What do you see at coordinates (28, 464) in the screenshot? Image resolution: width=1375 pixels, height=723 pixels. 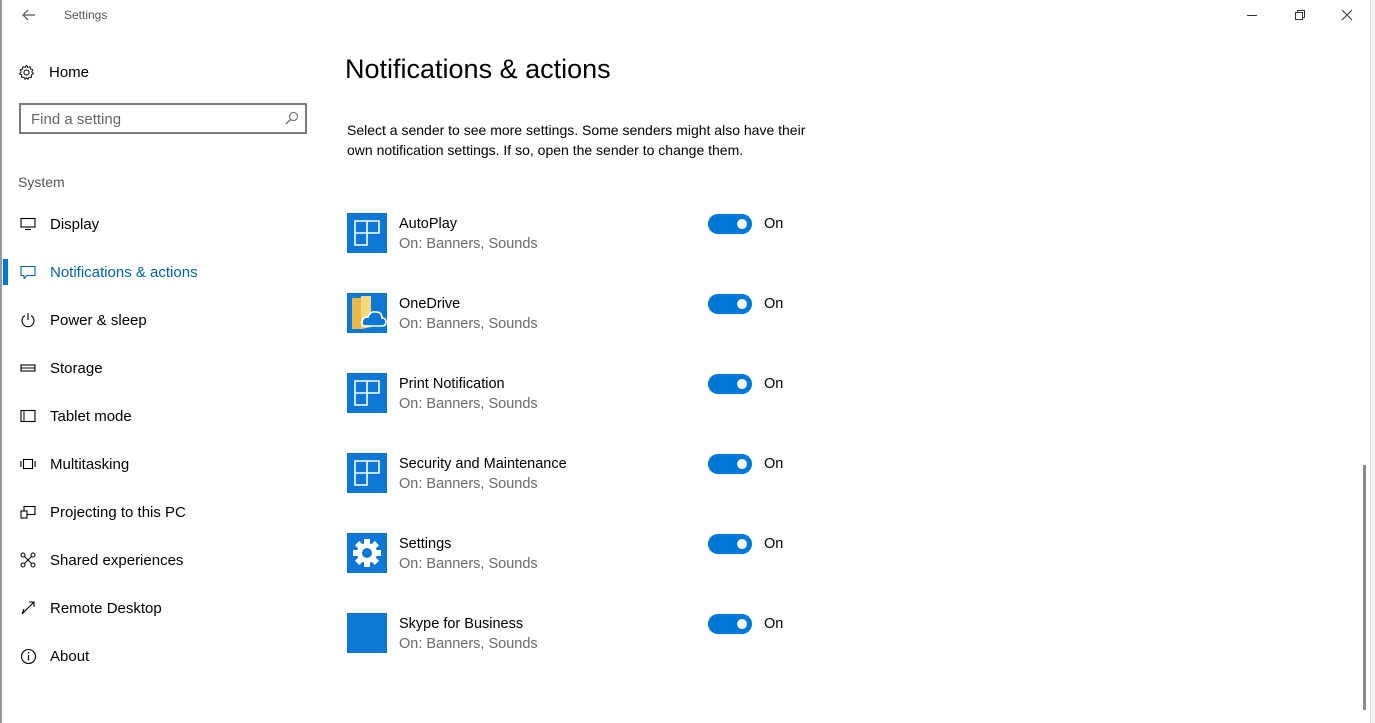 I see `multitasking-icon` at bounding box center [28, 464].